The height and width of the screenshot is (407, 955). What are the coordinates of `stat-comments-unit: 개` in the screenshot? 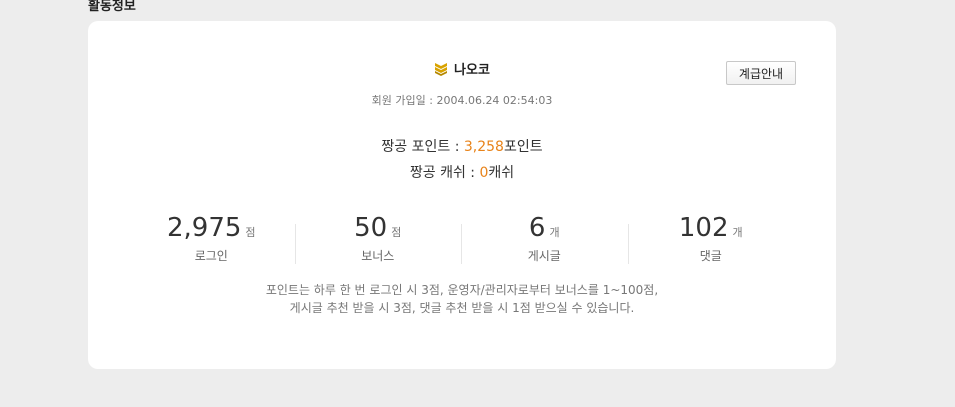 It's located at (737, 232).